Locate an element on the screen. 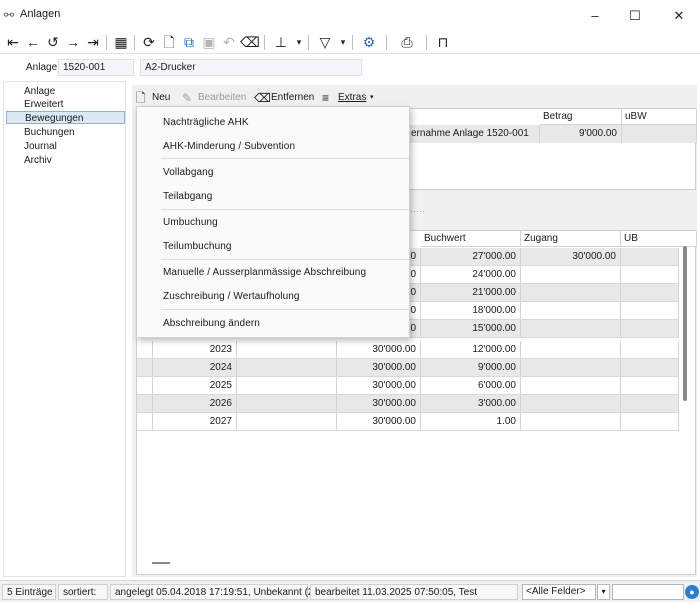  sidebar-item-anlage: Anlage is located at coordinates (39, 91).